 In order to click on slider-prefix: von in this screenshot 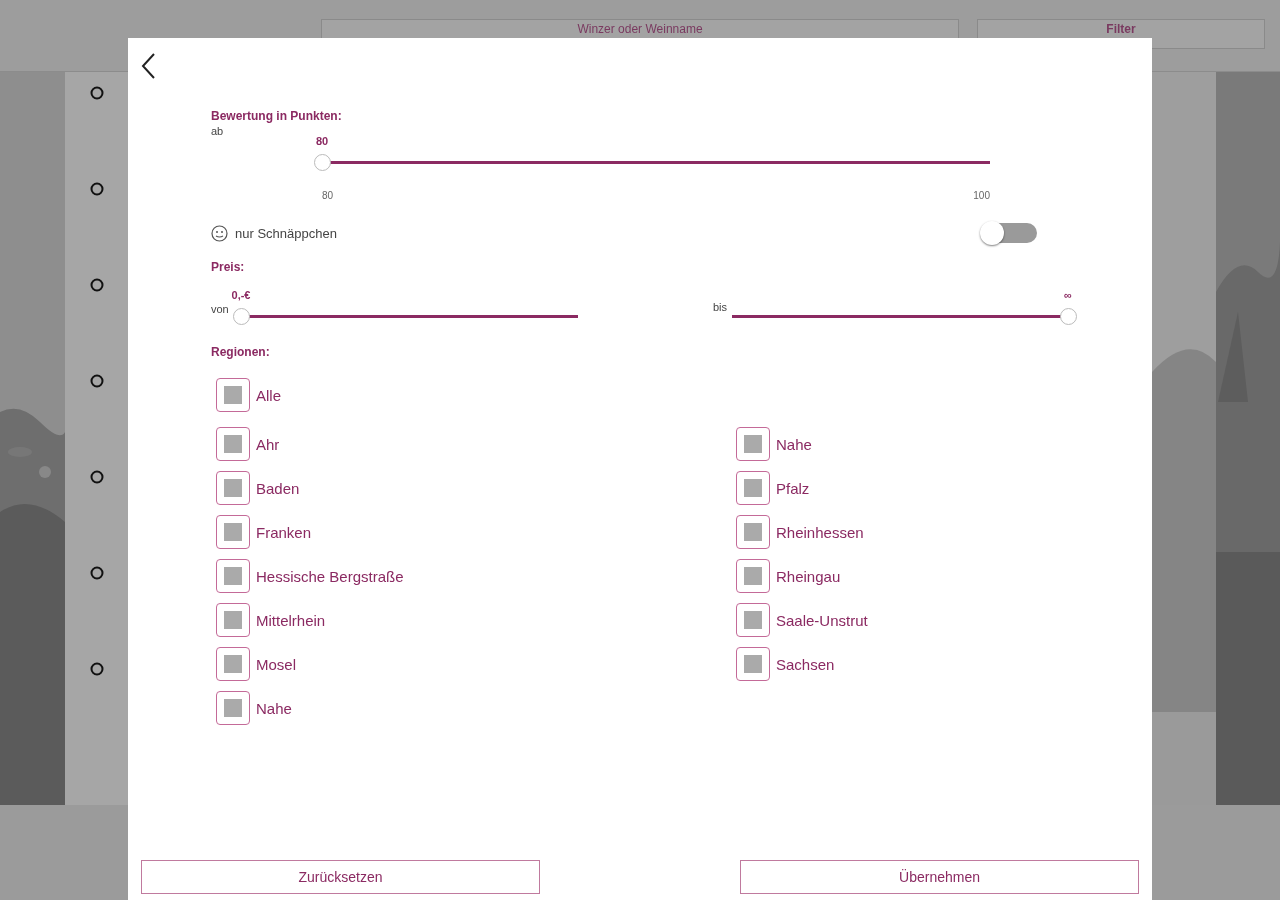, I will do `click(220, 309)`.